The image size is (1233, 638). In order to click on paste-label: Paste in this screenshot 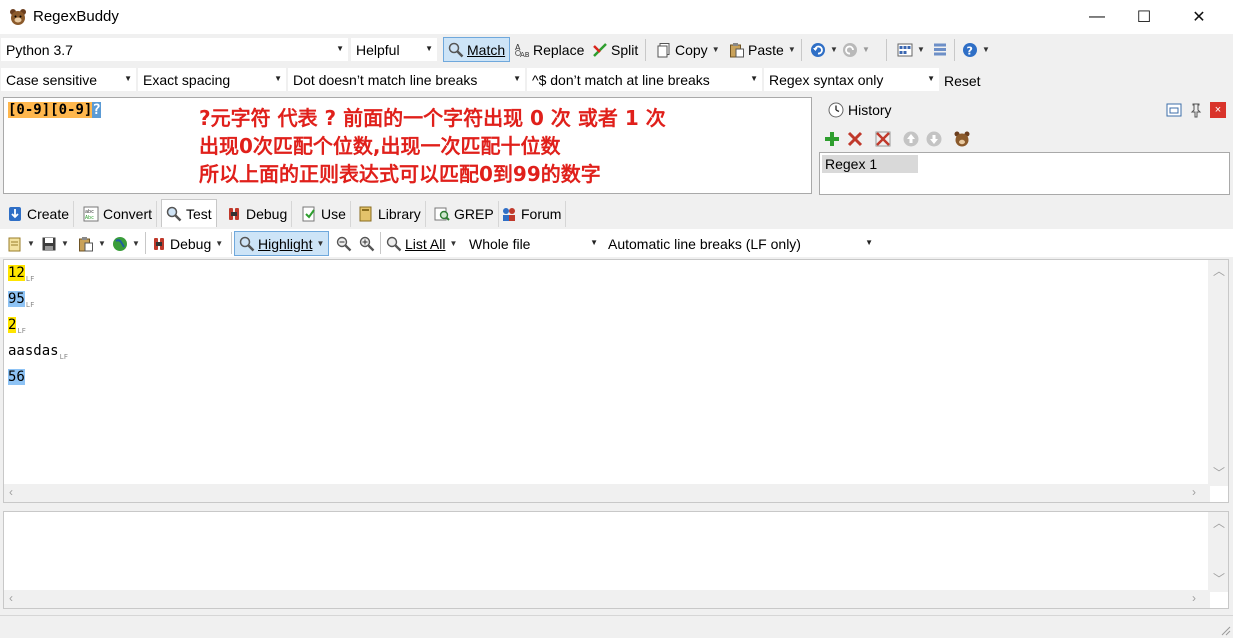, I will do `click(766, 49)`.